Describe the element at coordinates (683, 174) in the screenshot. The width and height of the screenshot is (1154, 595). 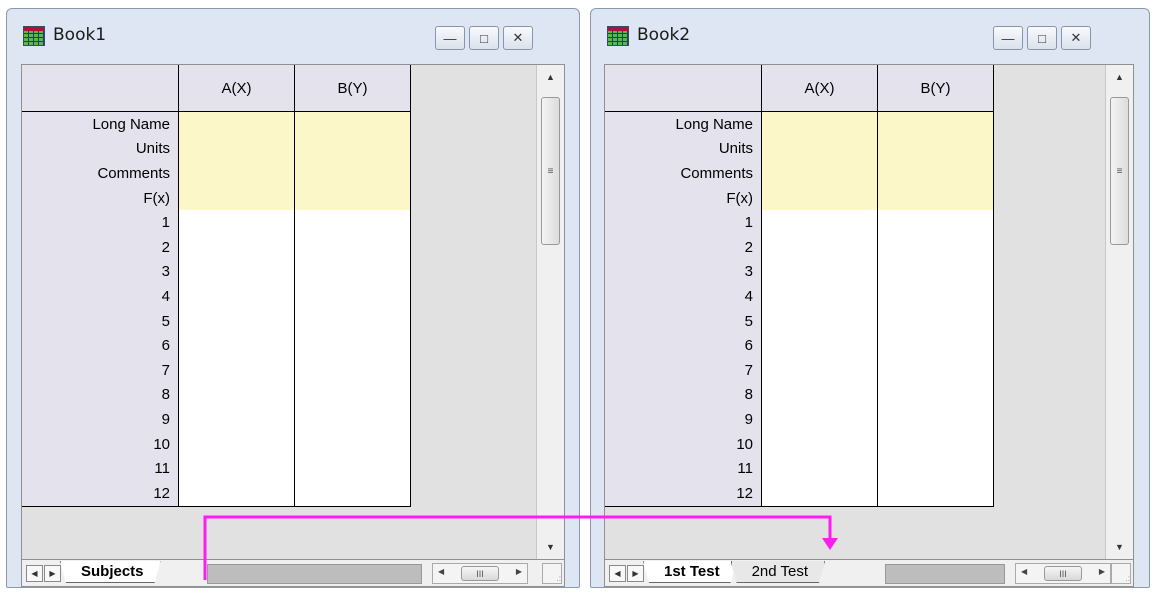
I see `label-row-header: Comments` at that location.